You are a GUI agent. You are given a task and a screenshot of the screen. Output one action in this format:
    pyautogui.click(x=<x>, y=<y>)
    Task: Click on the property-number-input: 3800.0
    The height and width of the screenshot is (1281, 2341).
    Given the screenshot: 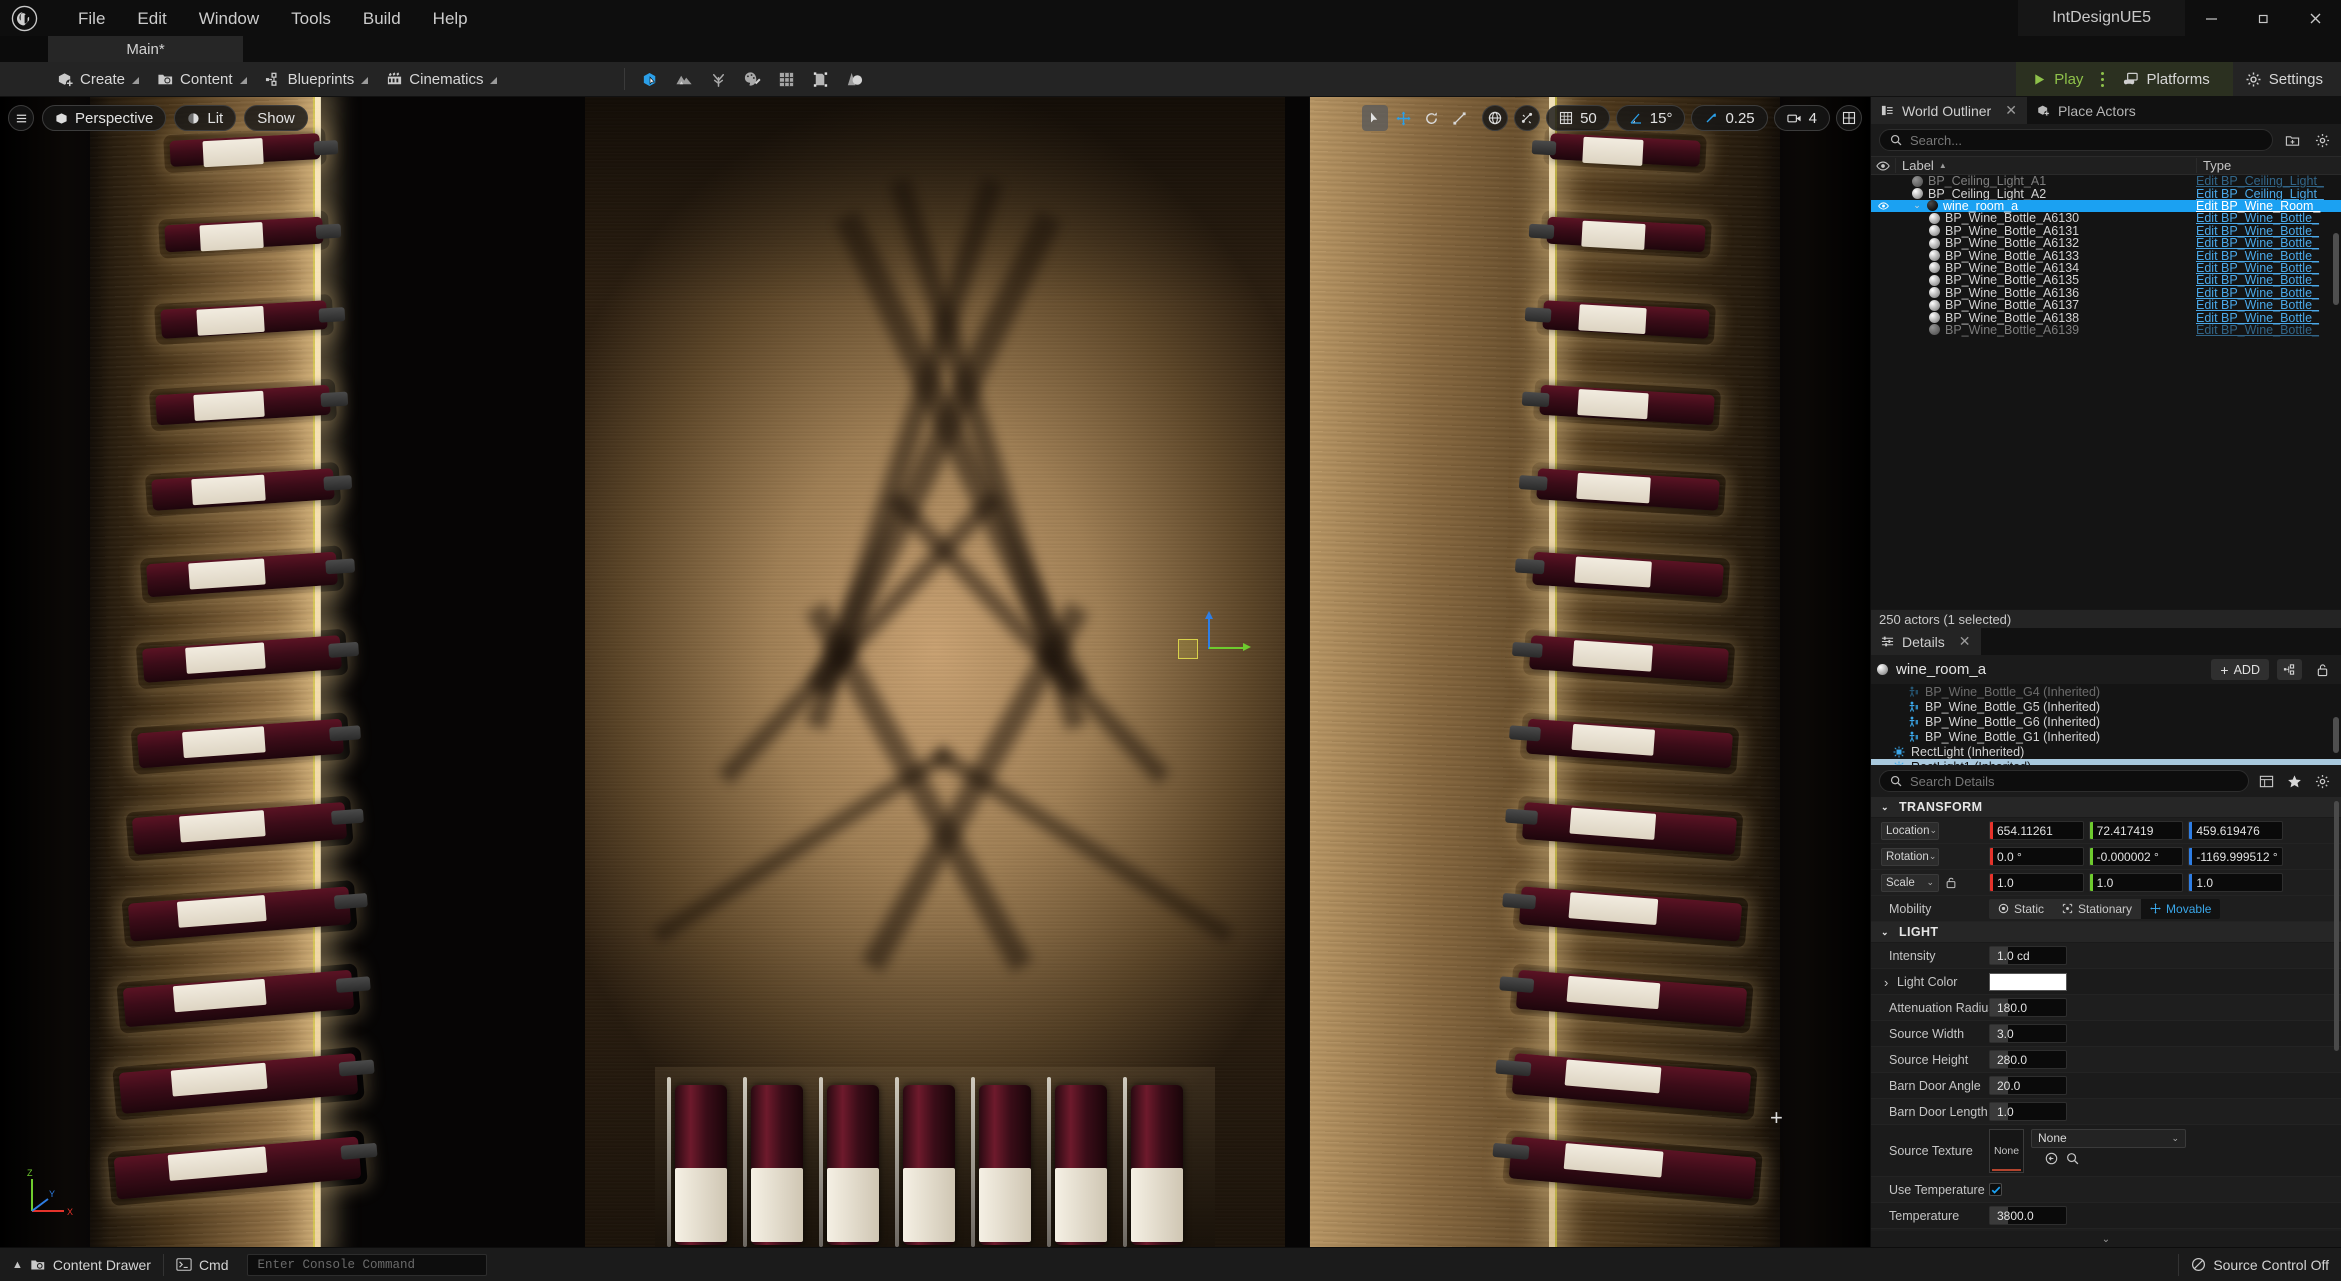 What is the action you would take?
    pyautogui.click(x=2028, y=1215)
    